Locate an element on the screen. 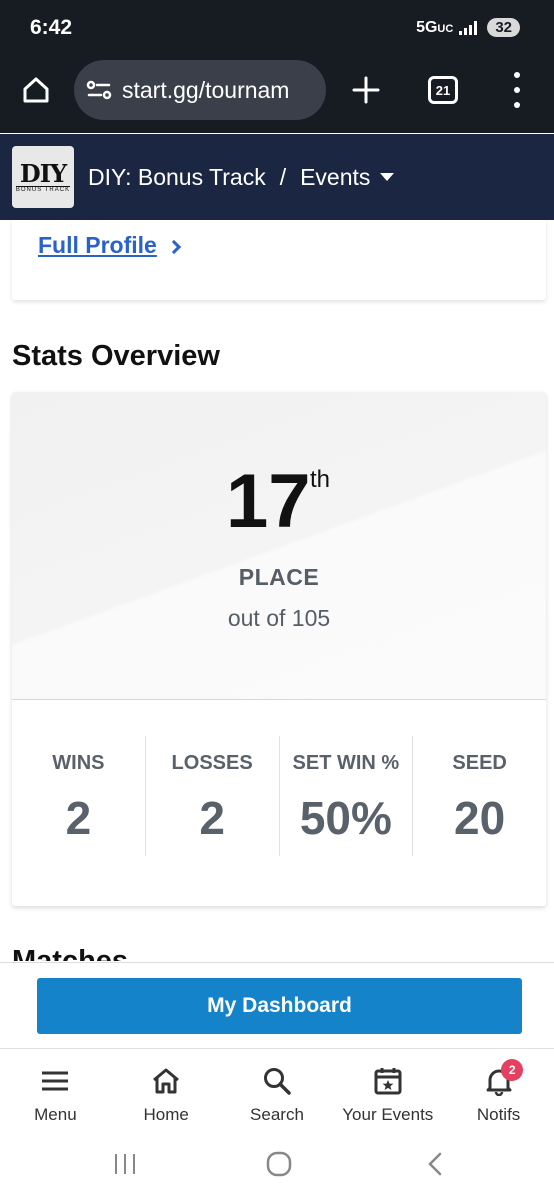  battery-indicator: 32 is located at coordinates (503, 27).